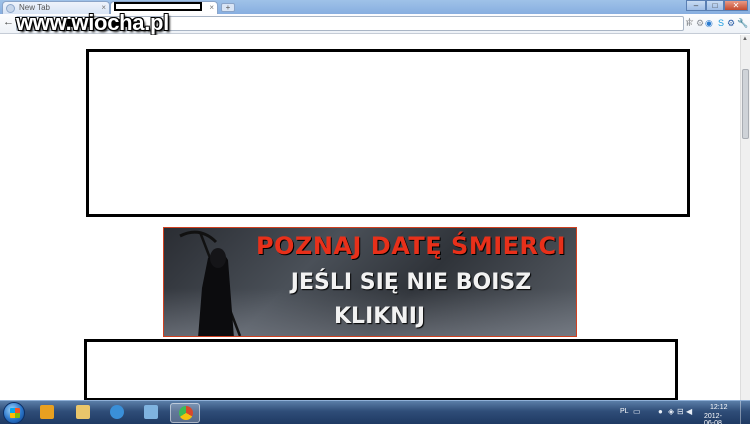  I want to click on windows-logo-icon, so click(15, 413).